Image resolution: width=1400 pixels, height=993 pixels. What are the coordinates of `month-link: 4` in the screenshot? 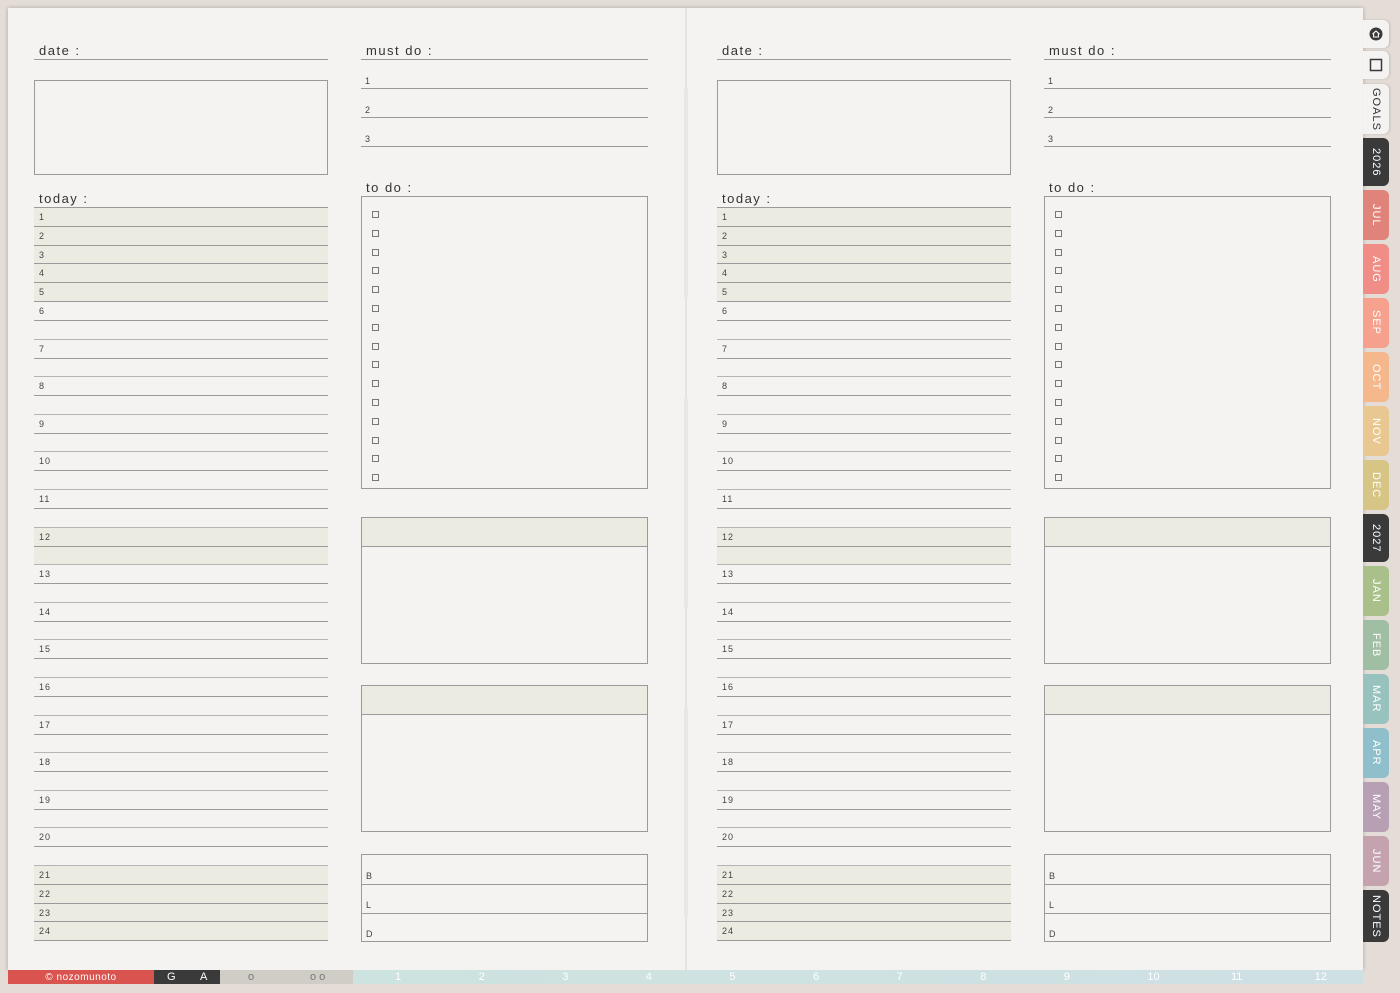 It's located at (649, 977).